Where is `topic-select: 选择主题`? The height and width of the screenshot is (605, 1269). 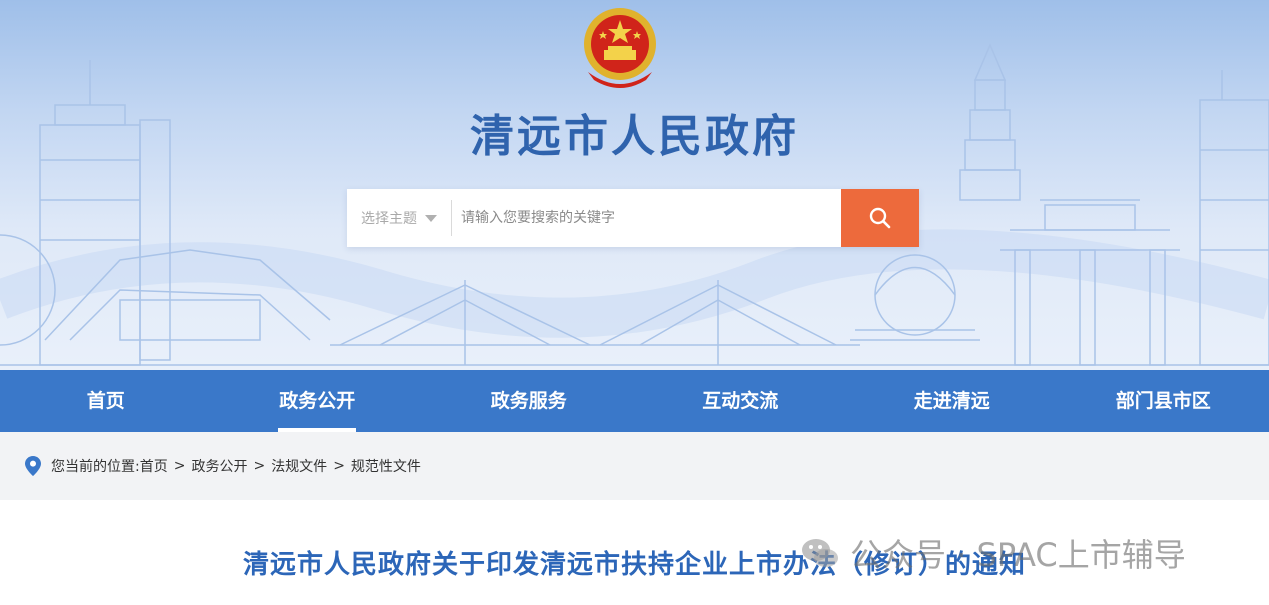
topic-select: 选择主题 is located at coordinates (399, 218).